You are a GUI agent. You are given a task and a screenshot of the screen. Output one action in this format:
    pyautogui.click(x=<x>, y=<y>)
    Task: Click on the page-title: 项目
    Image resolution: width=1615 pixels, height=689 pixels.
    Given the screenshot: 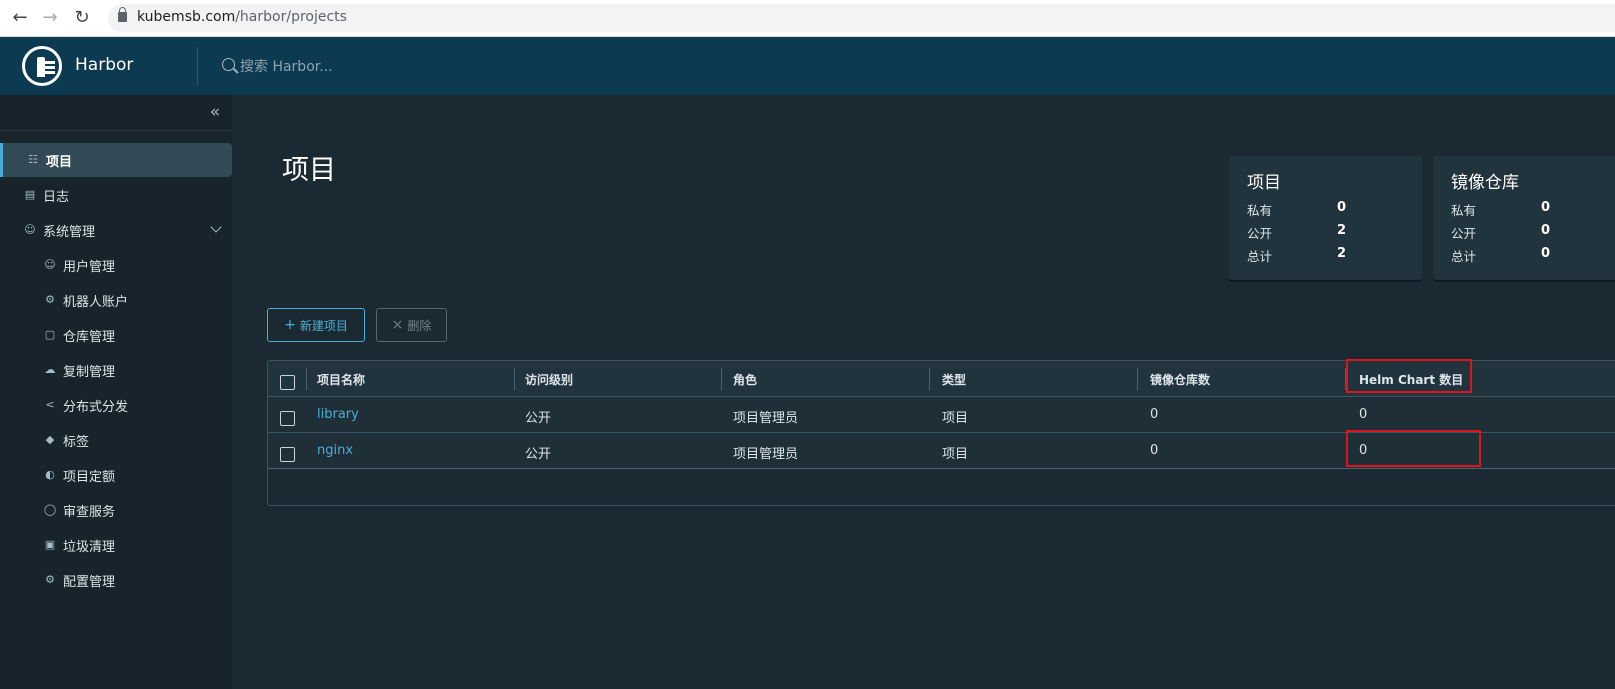 What is the action you would take?
    pyautogui.click(x=309, y=170)
    